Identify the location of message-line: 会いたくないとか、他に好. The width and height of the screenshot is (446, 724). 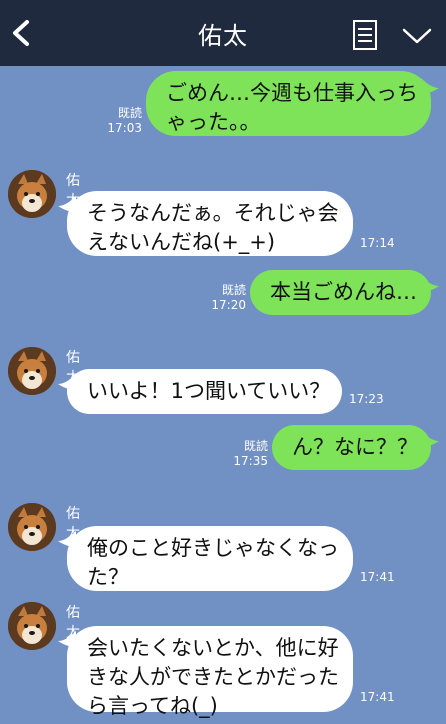
(213, 648).